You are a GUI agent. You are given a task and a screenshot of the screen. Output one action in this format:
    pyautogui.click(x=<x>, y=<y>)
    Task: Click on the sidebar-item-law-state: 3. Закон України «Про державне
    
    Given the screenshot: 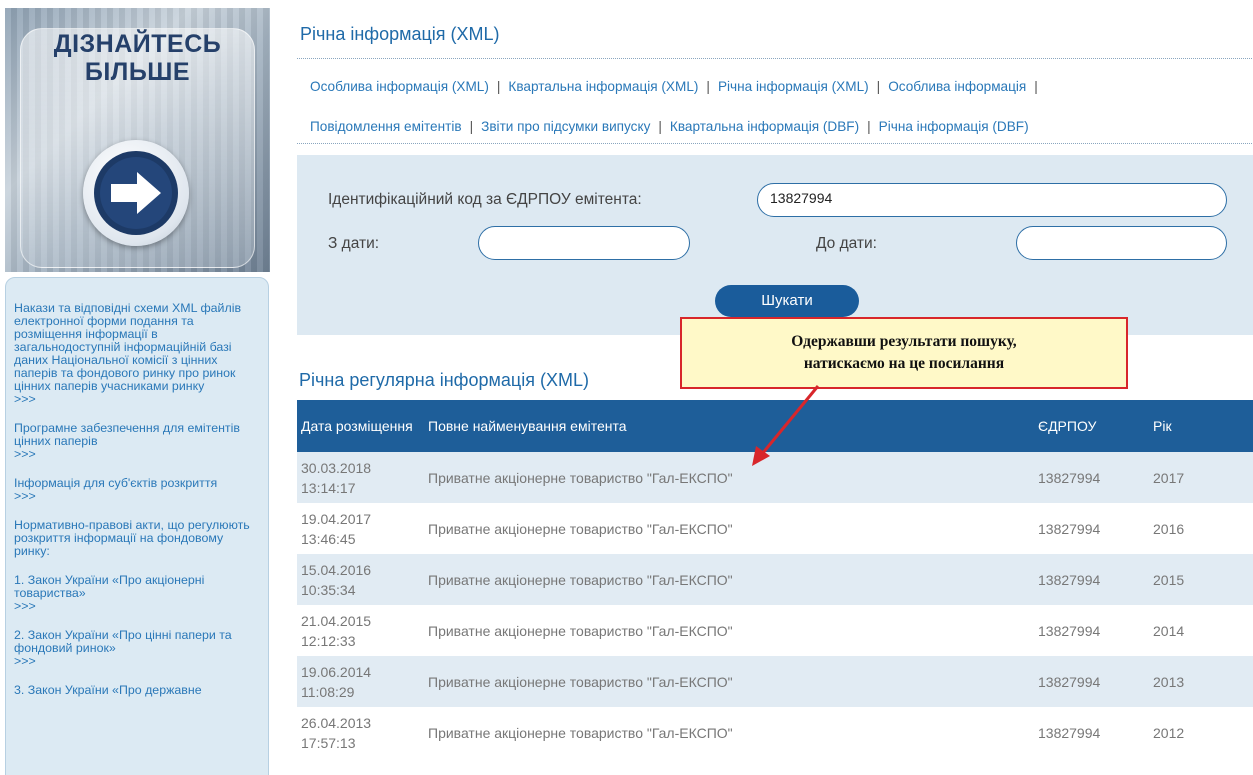 What is the action you would take?
    pyautogui.click(x=135, y=690)
    